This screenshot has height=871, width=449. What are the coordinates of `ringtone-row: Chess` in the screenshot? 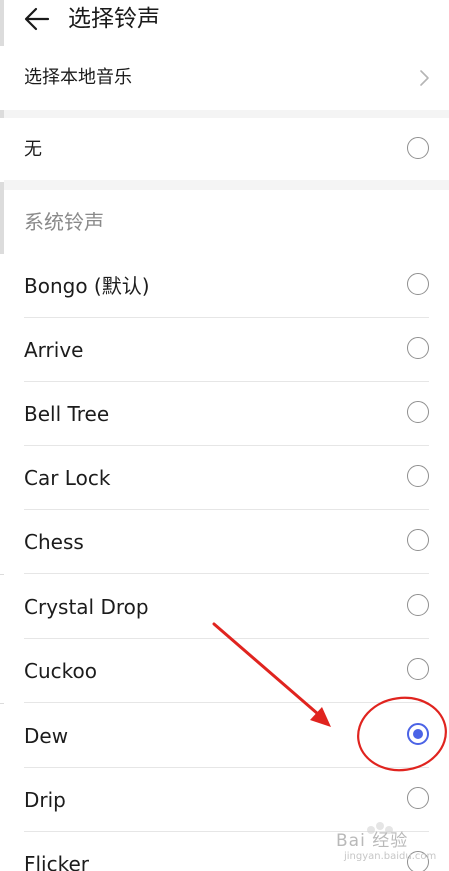 It's located at (224, 542).